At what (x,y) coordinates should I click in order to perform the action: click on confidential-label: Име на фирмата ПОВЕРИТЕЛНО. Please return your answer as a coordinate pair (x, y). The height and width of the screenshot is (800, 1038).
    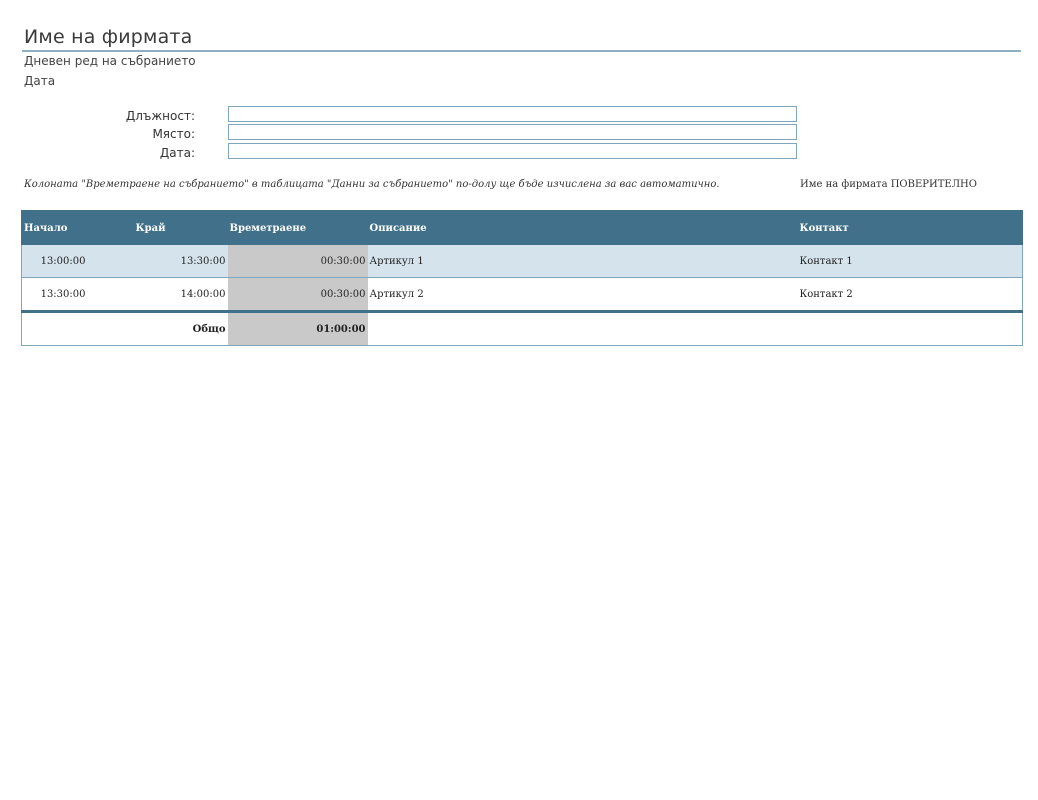
    Looking at the image, I should click on (888, 184).